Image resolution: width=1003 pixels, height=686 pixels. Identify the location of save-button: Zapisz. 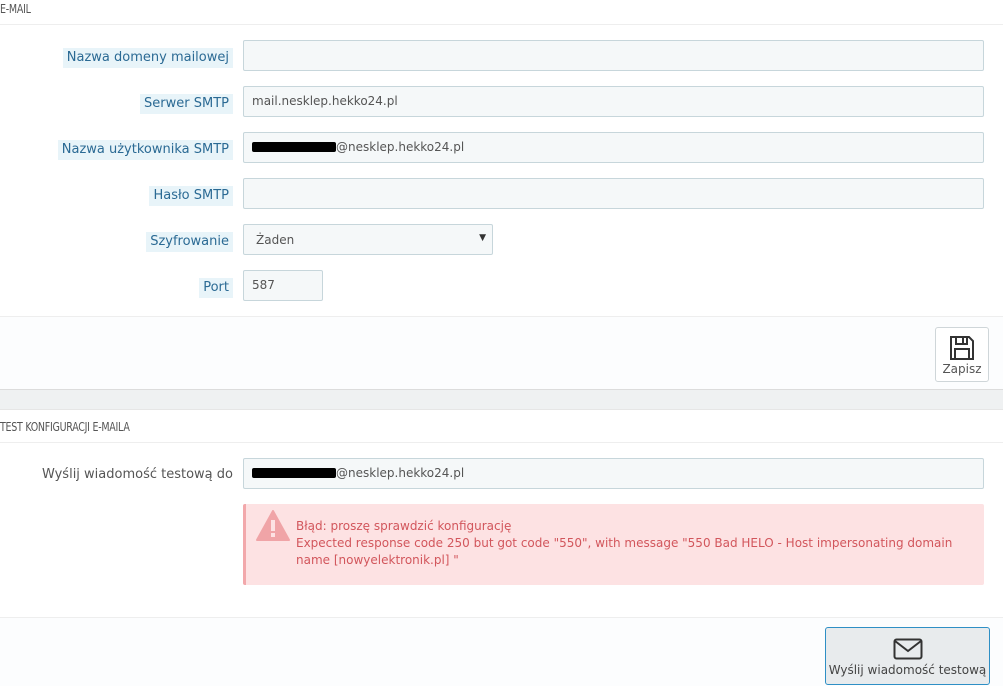
(962, 354).